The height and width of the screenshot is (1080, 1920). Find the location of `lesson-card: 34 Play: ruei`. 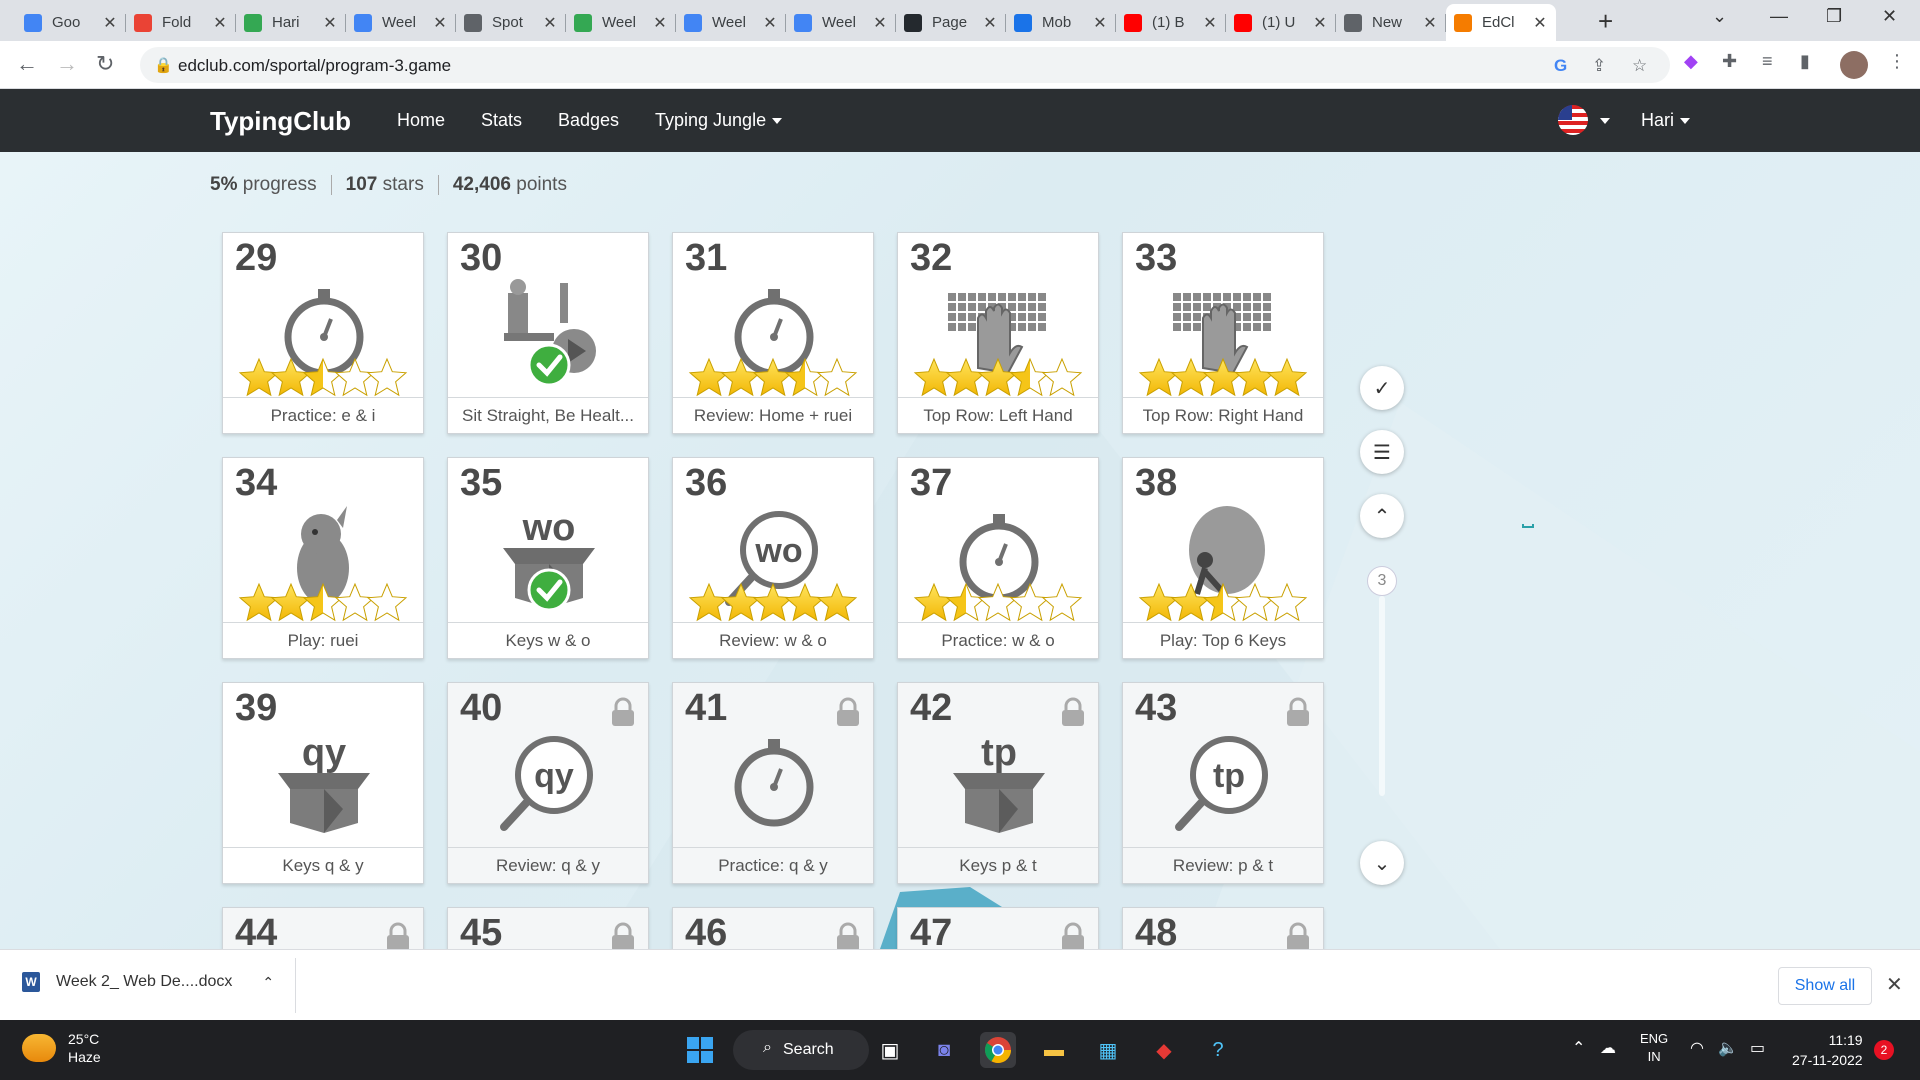

lesson-card: 34 Play: ruei is located at coordinates (323, 558).